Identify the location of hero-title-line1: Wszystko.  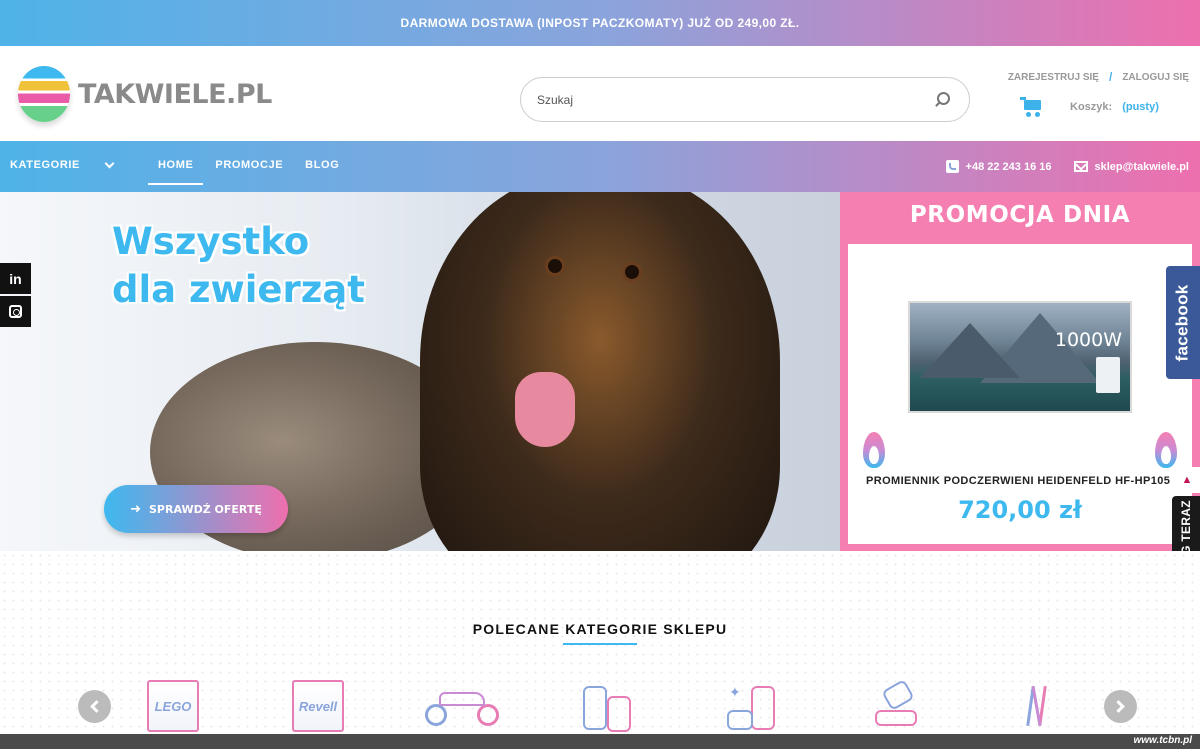
(211, 241).